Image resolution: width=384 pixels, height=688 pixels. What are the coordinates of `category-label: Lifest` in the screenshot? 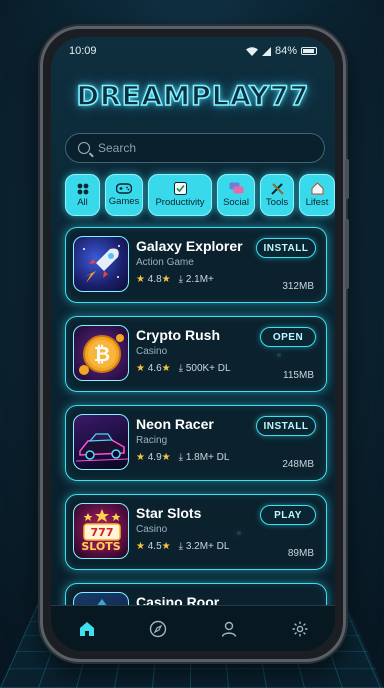 It's located at (317, 202).